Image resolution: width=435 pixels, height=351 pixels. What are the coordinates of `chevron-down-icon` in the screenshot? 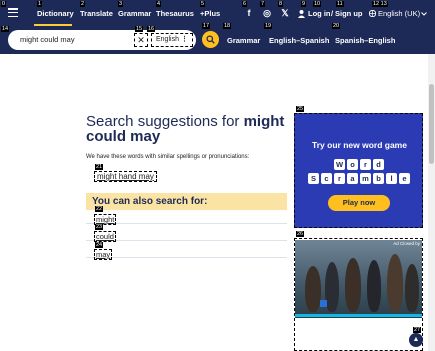 It's located at (424, 14).